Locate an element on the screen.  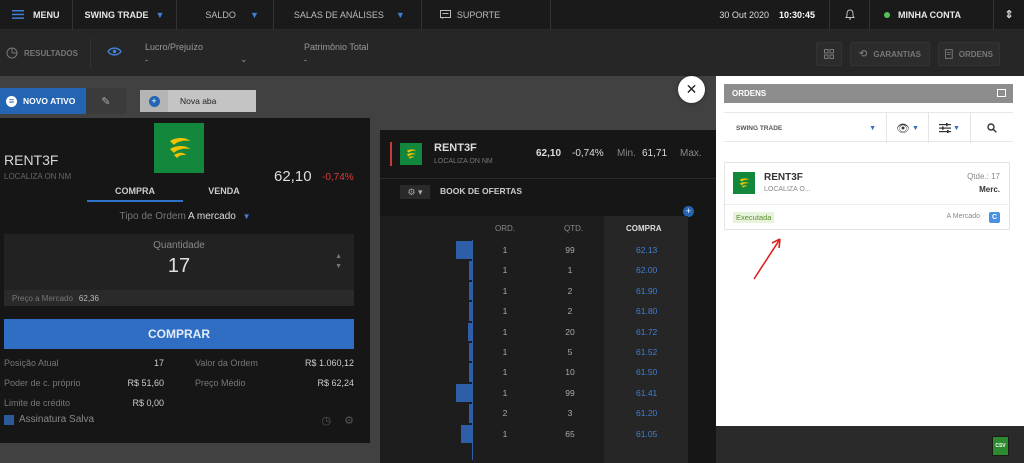
assinatura-checkbox: Assinatura Salva is located at coordinates (49, 419).